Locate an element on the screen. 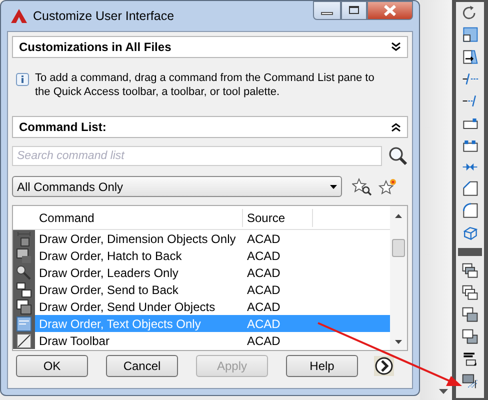 The width and height of the screenshot is (488, 400). close-button is located at coordinates (390, 10).